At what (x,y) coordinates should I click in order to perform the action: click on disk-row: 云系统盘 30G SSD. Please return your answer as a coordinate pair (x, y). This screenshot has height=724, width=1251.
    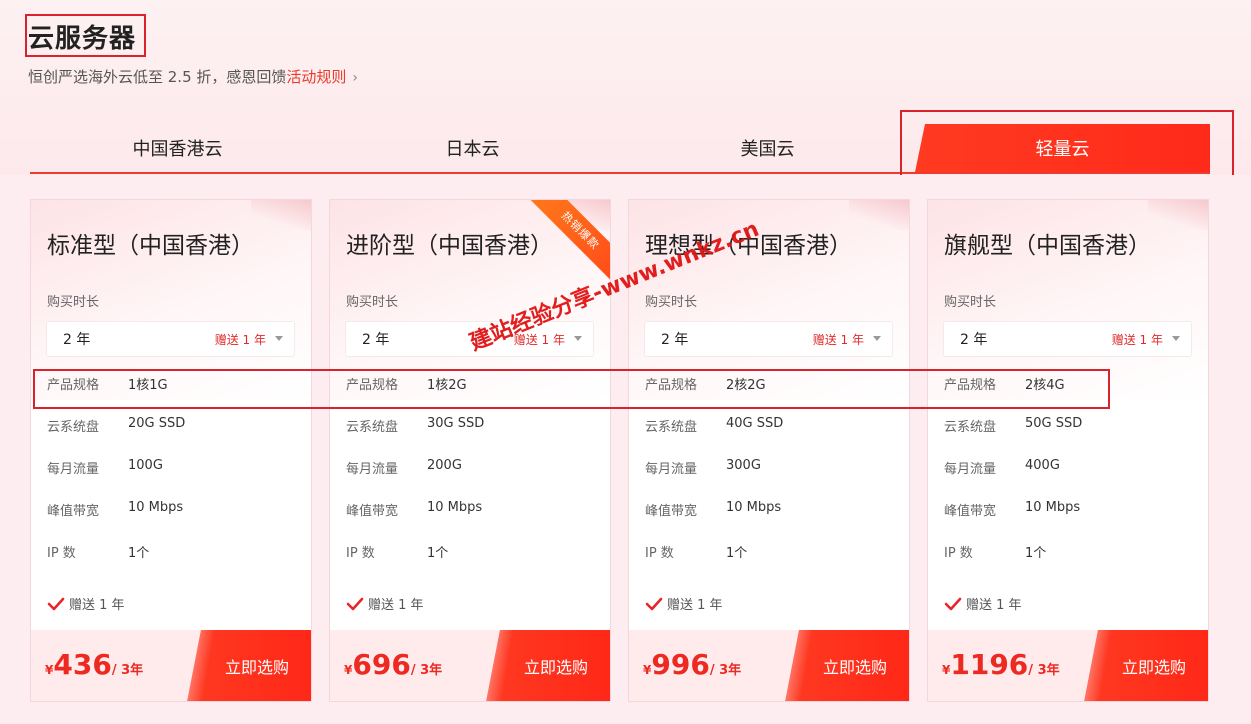
    Looking at the image, I should click on (415, 425).